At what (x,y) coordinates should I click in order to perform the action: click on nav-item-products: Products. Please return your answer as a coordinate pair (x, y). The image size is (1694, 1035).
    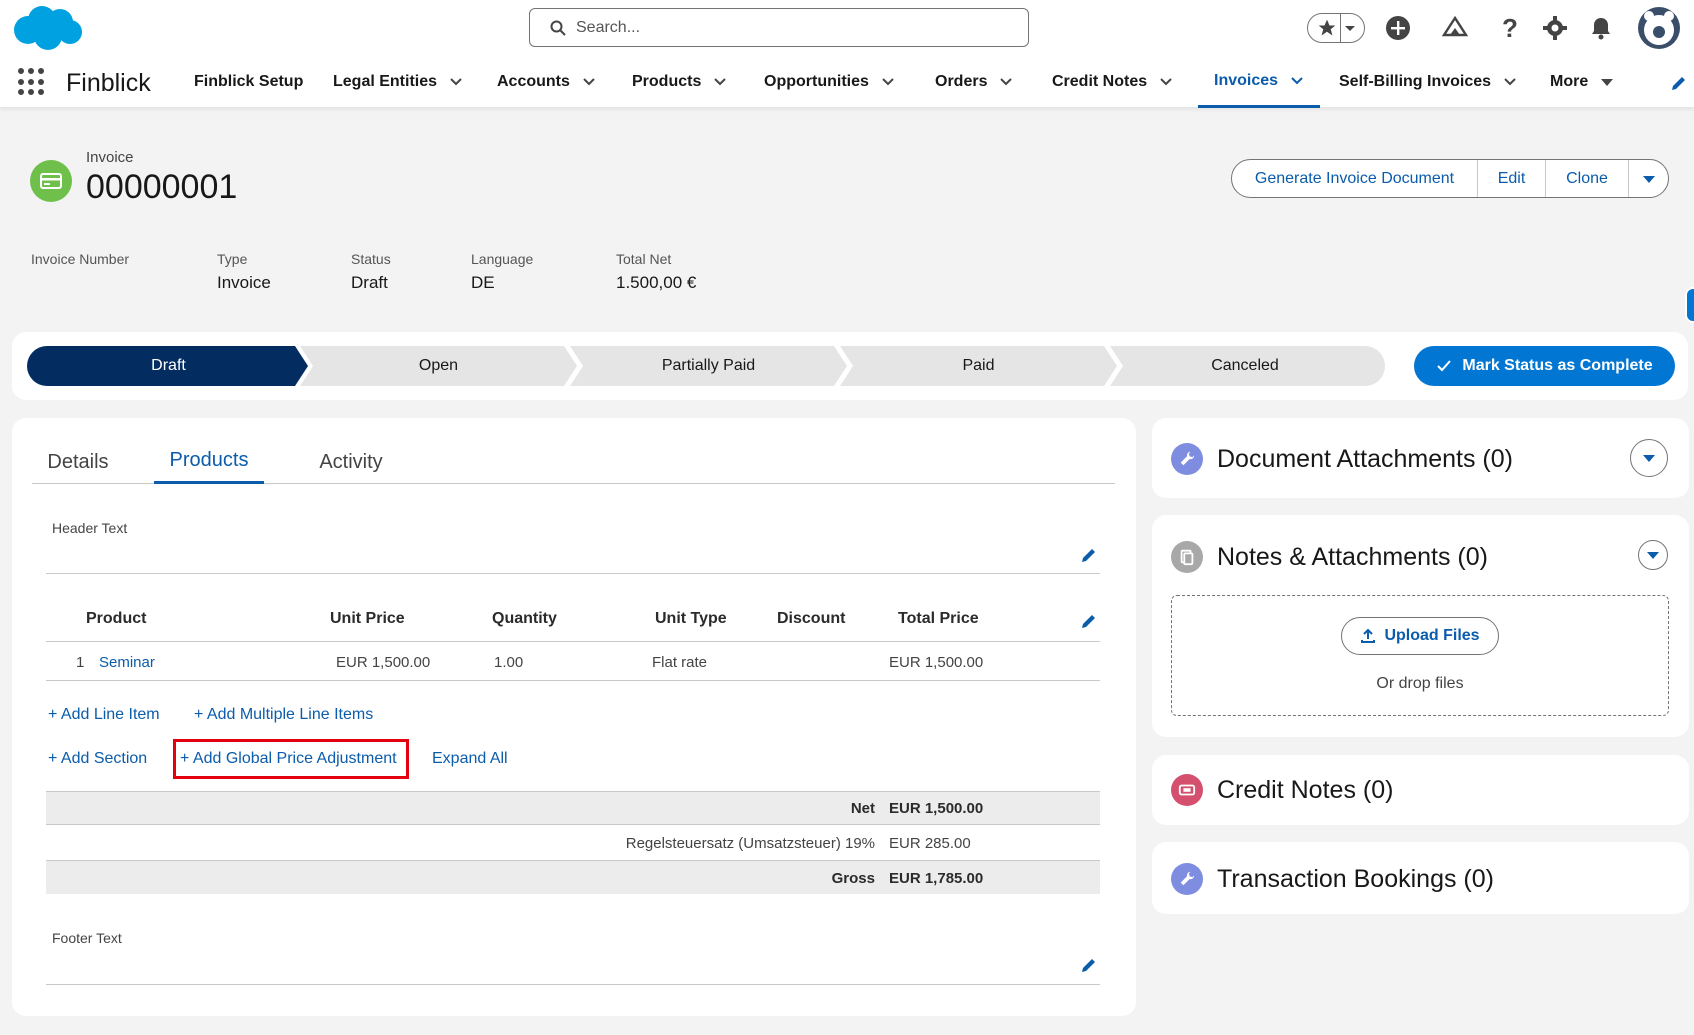
    Looking at the image, I should click on (679, 82).